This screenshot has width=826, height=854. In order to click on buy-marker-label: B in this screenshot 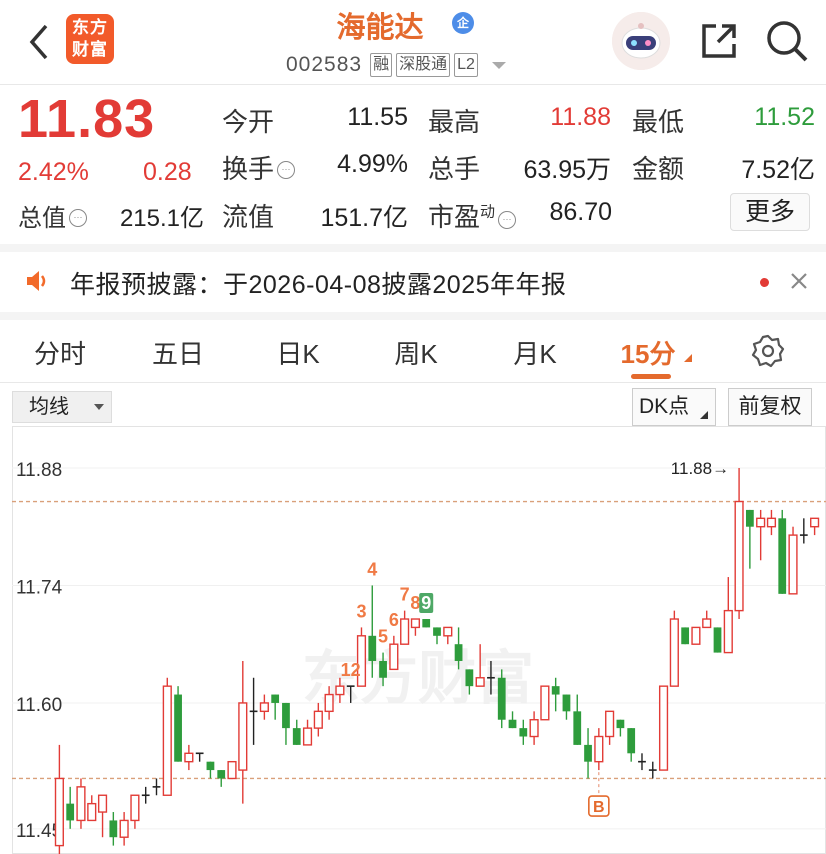, I will do `click(599, 807)`.